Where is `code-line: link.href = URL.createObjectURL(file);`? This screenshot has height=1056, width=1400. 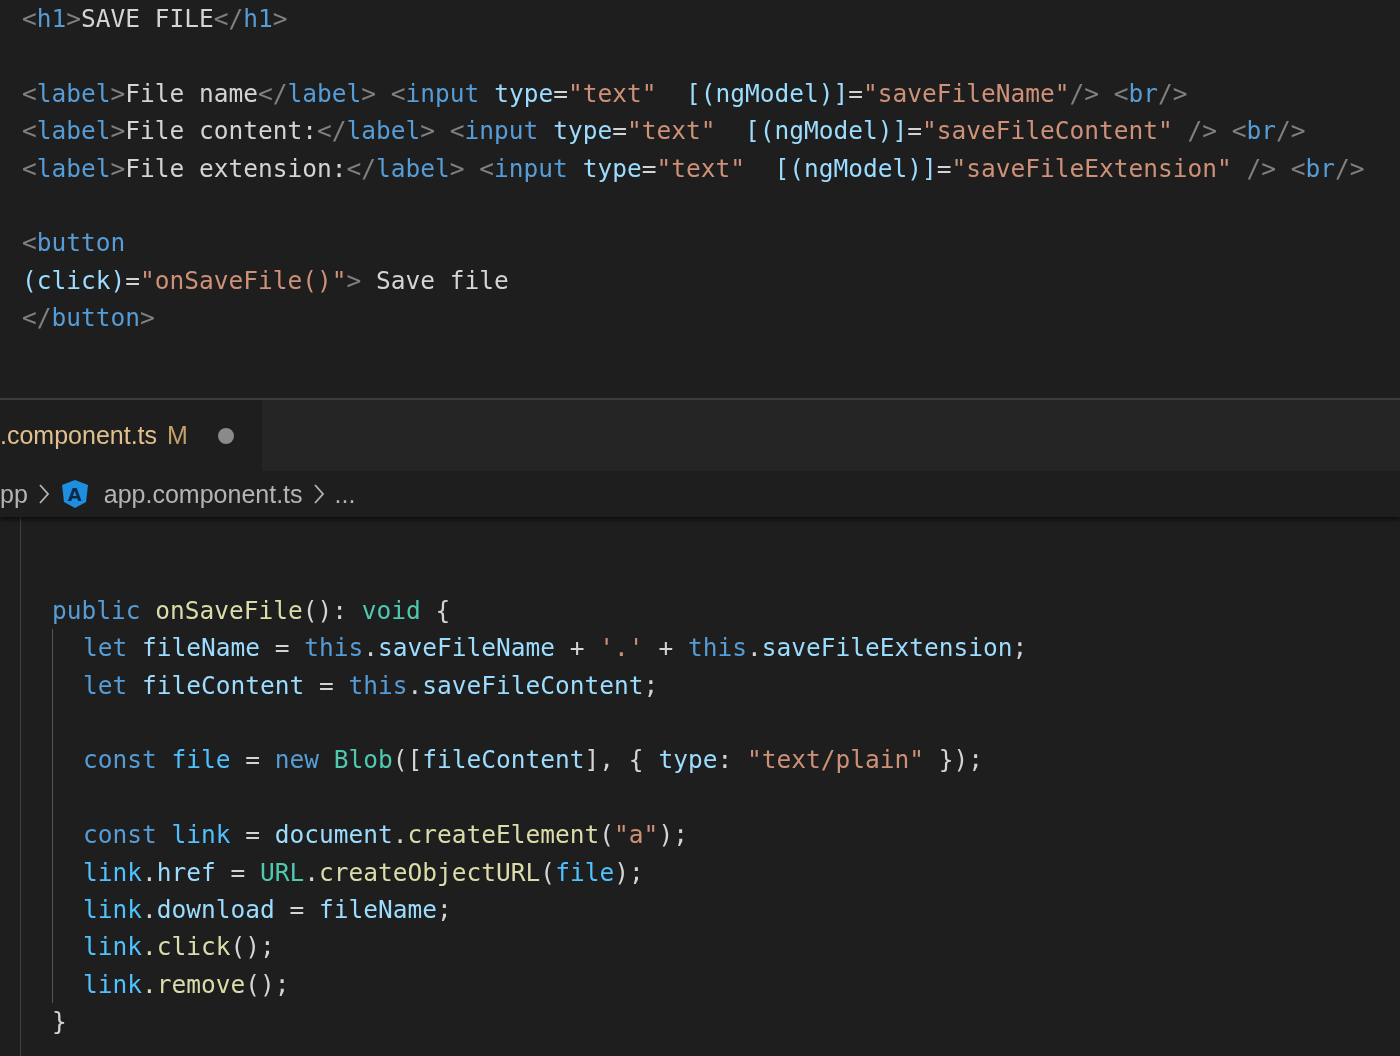
code-line: link.href = URL.createObjectURL(file); is located at coordinates (363, 872).